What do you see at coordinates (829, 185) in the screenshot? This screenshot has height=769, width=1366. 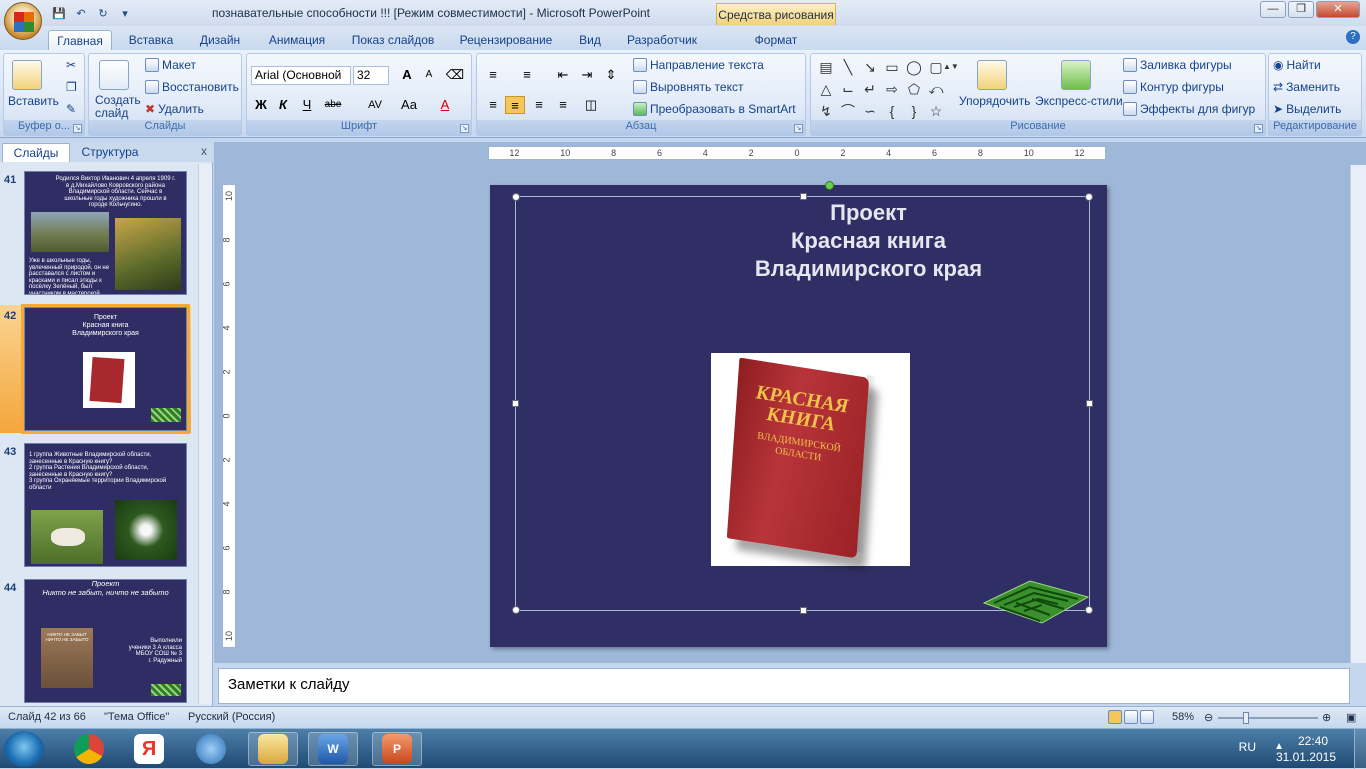 I see `rotation-handle` at bounding box center [829, 185].